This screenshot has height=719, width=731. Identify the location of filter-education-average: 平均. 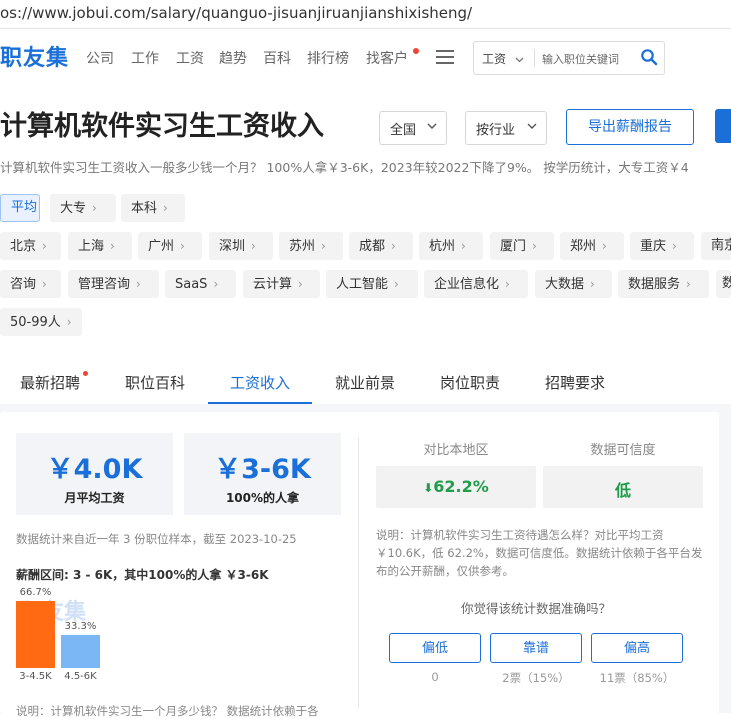
(20, 208).